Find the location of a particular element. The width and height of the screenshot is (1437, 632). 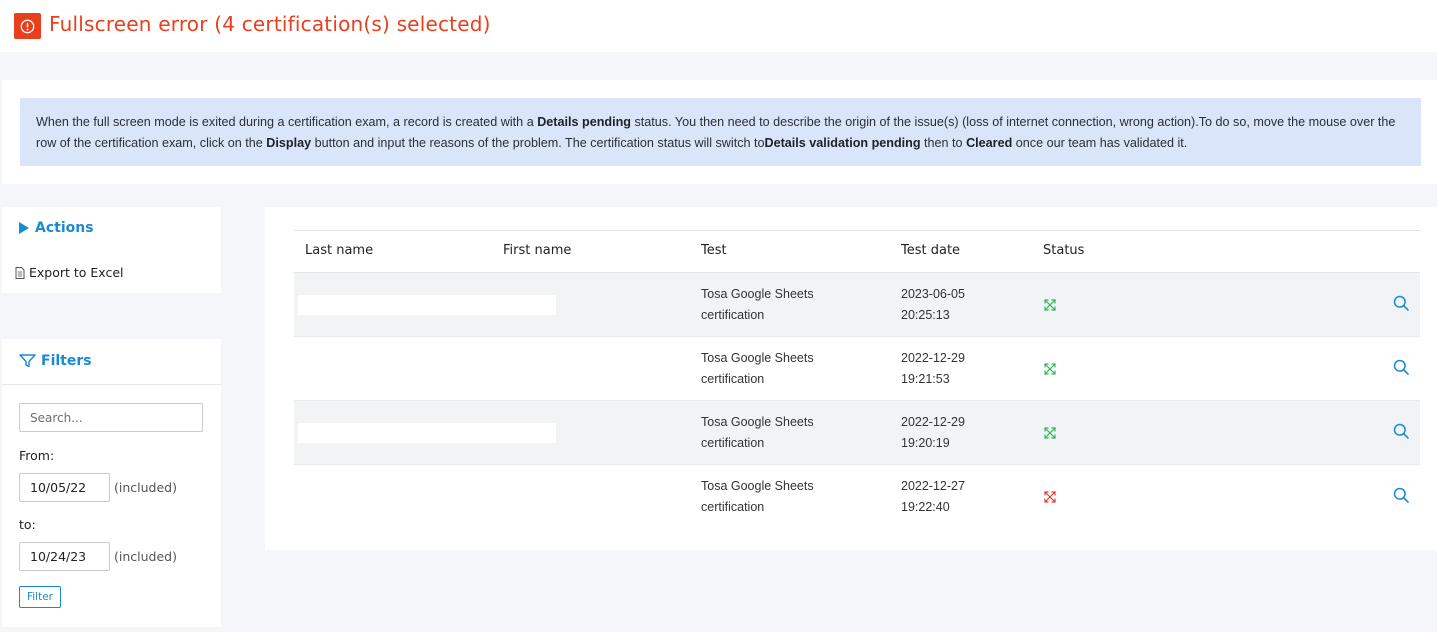

actions-panel: Actions Export to Excel is located at coordinates (111, 250).